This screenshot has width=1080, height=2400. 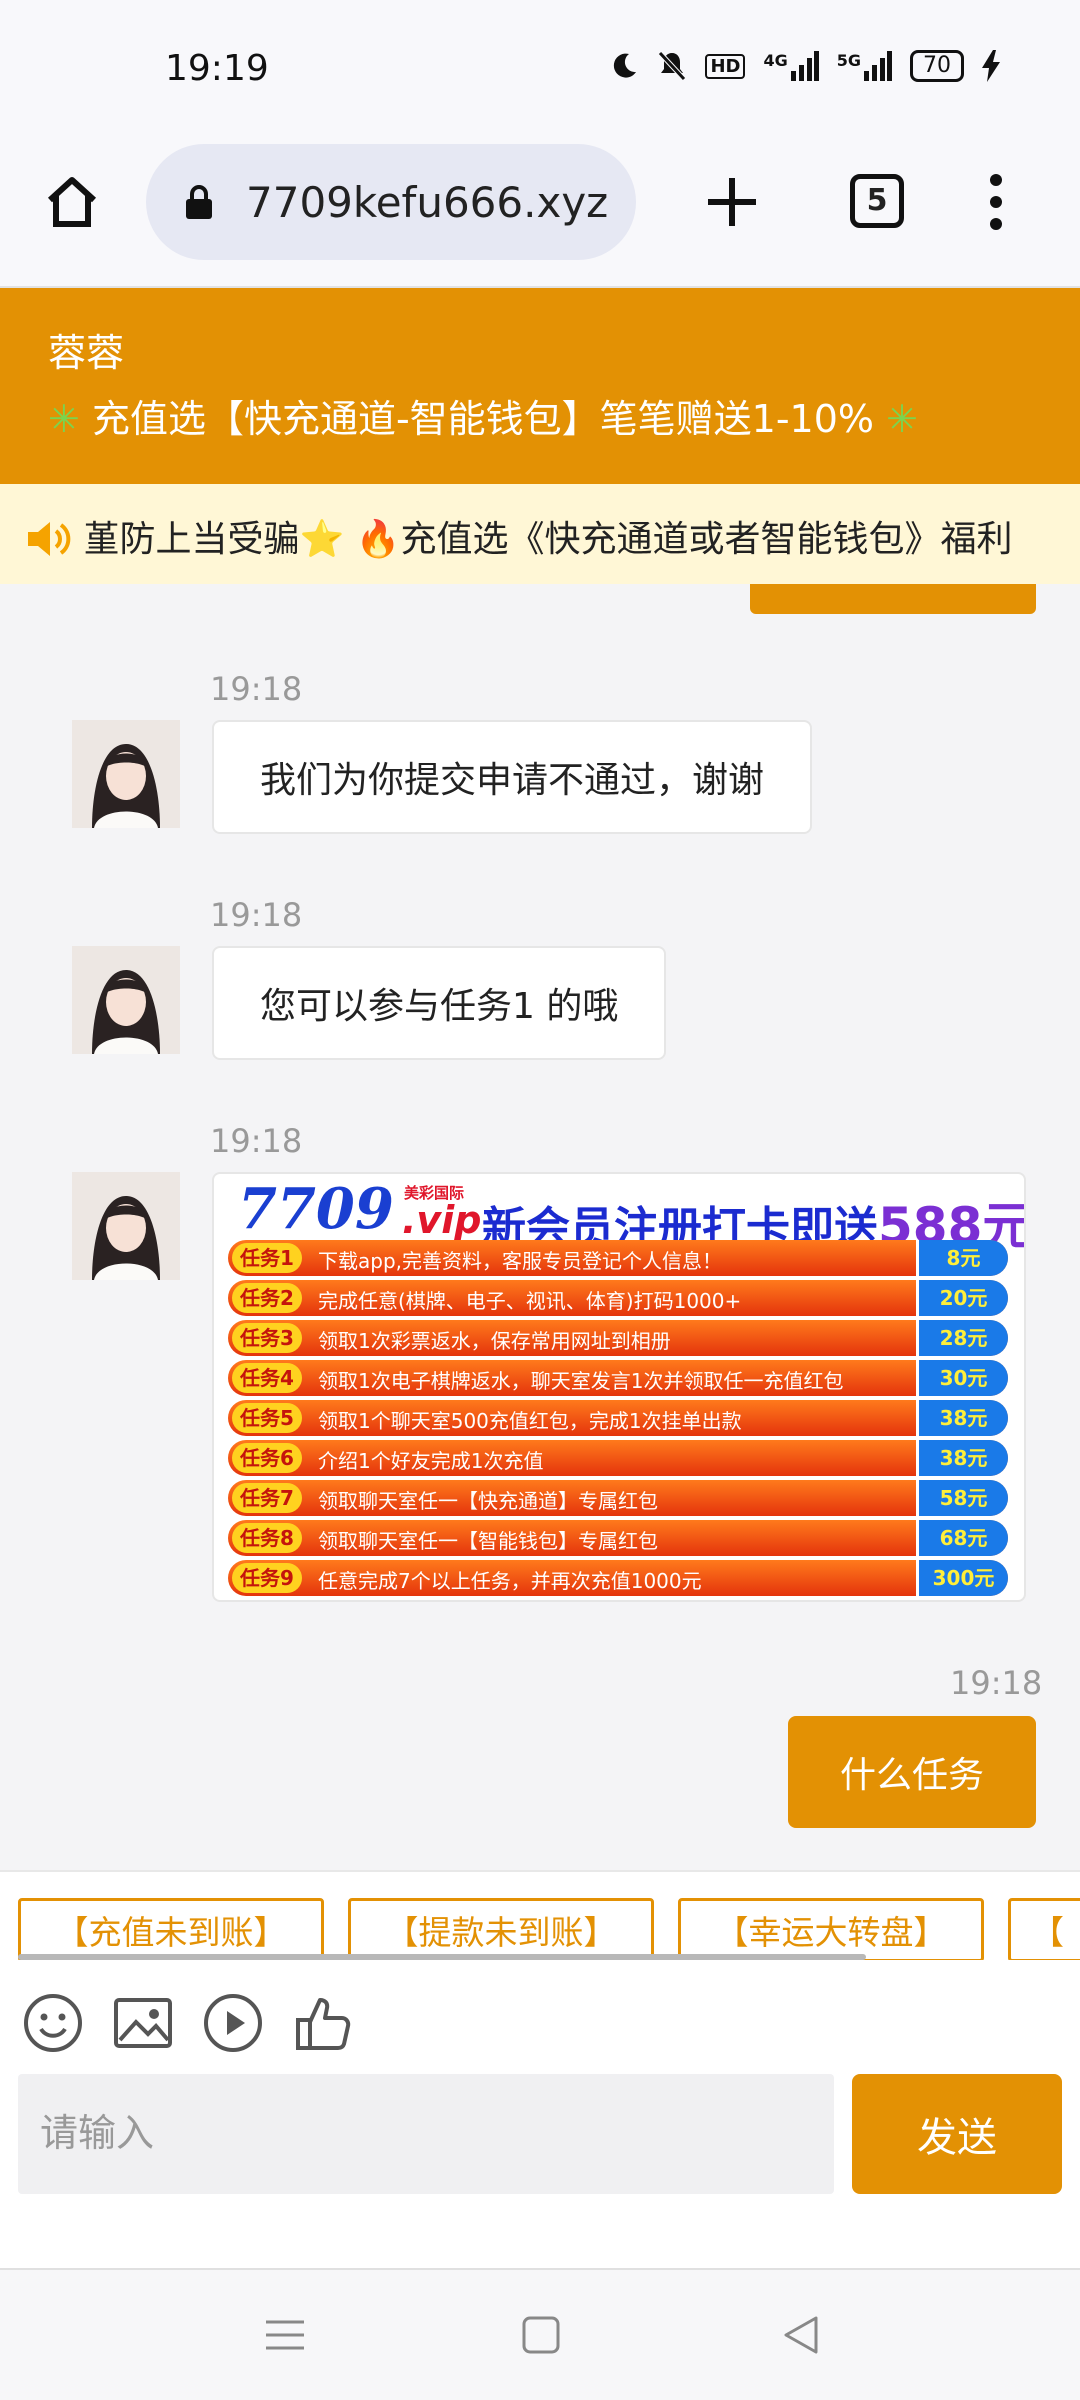 I want to click on task-row: 任务6 介绍1个好友完成1次充值 38元, so click(x=618, y=1458).